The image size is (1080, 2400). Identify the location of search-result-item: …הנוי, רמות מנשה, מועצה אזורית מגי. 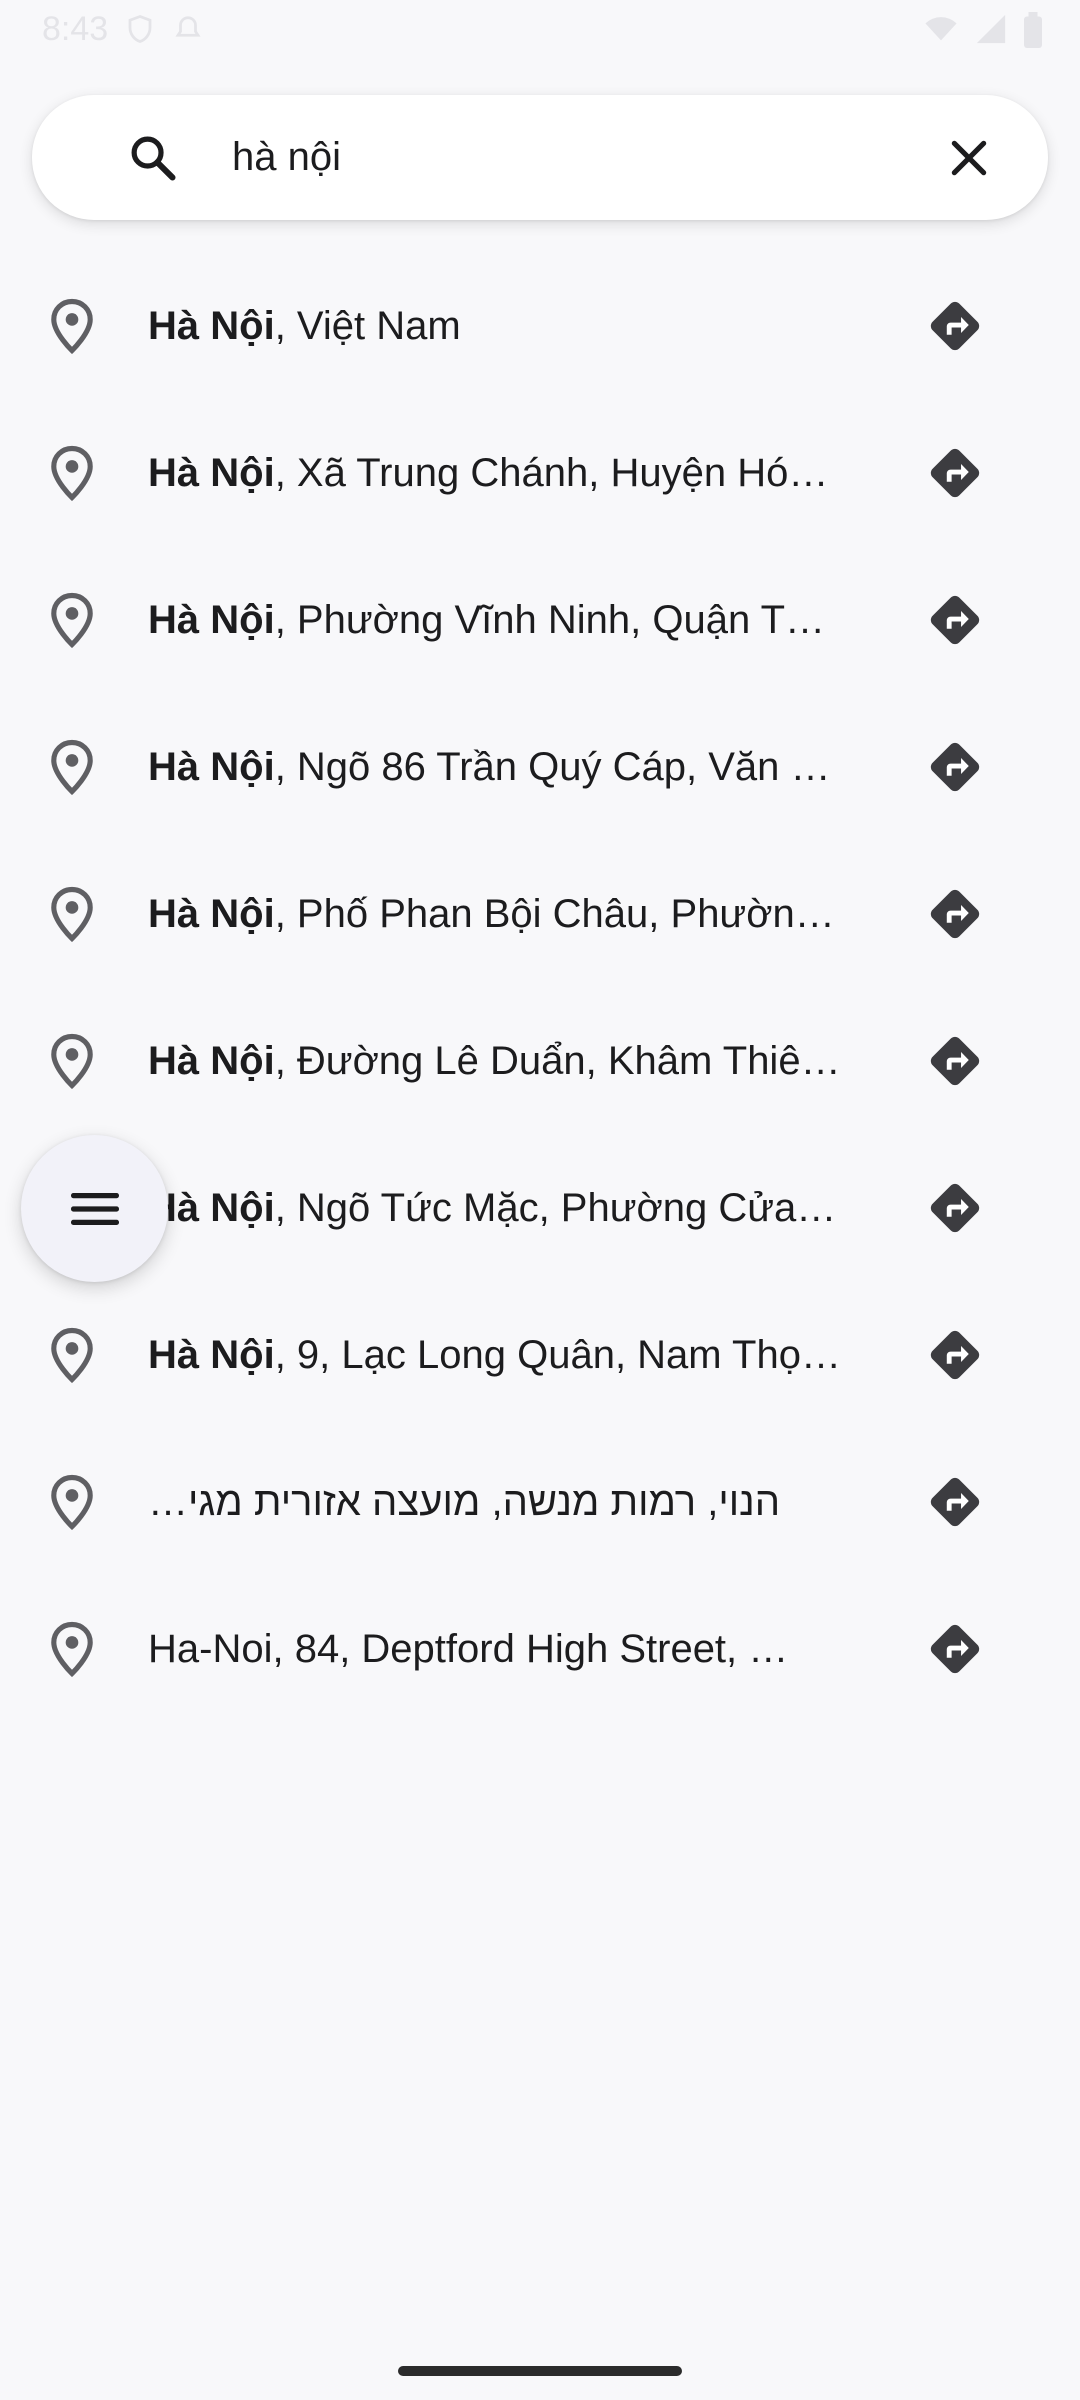
(540, 1501).